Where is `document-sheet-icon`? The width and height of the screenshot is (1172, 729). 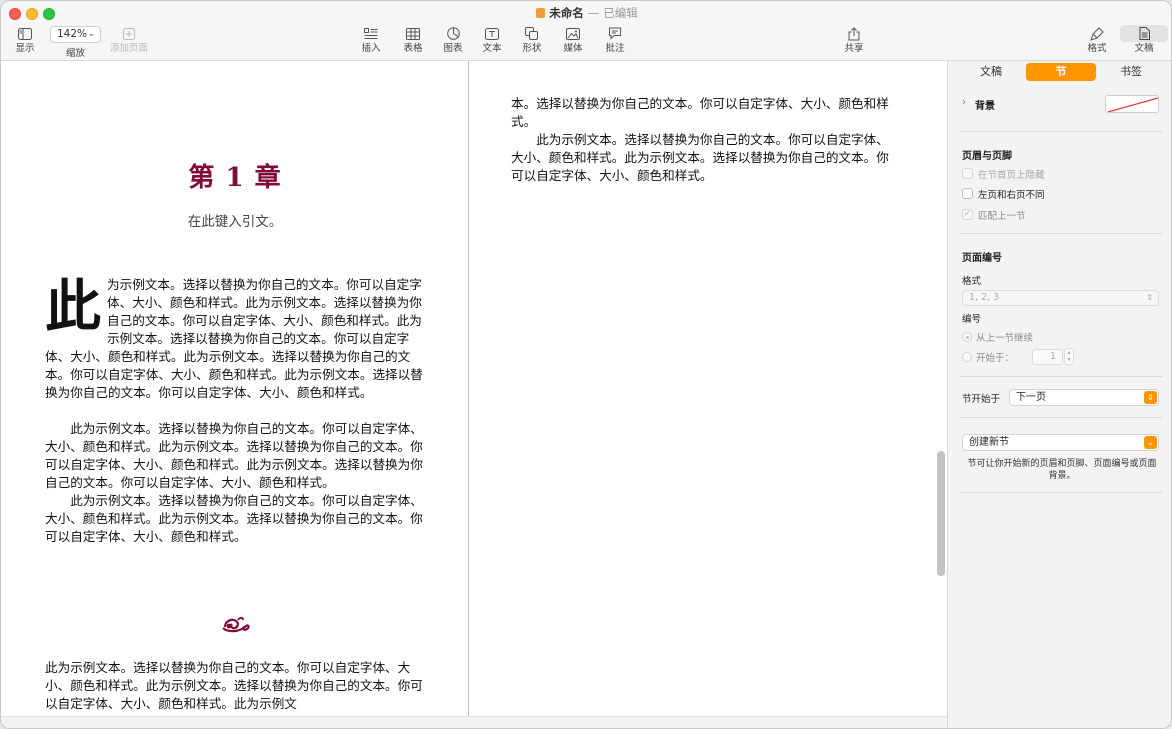 document-sheet-icon is located at coordinates (1144, 33).